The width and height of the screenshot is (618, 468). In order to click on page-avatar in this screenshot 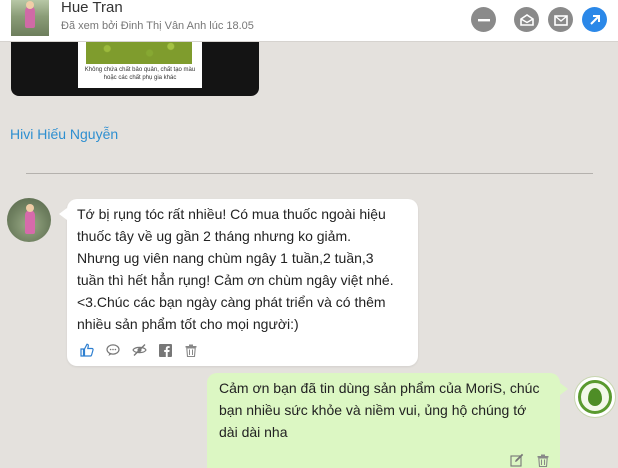, I will do `click(595, 397)`.